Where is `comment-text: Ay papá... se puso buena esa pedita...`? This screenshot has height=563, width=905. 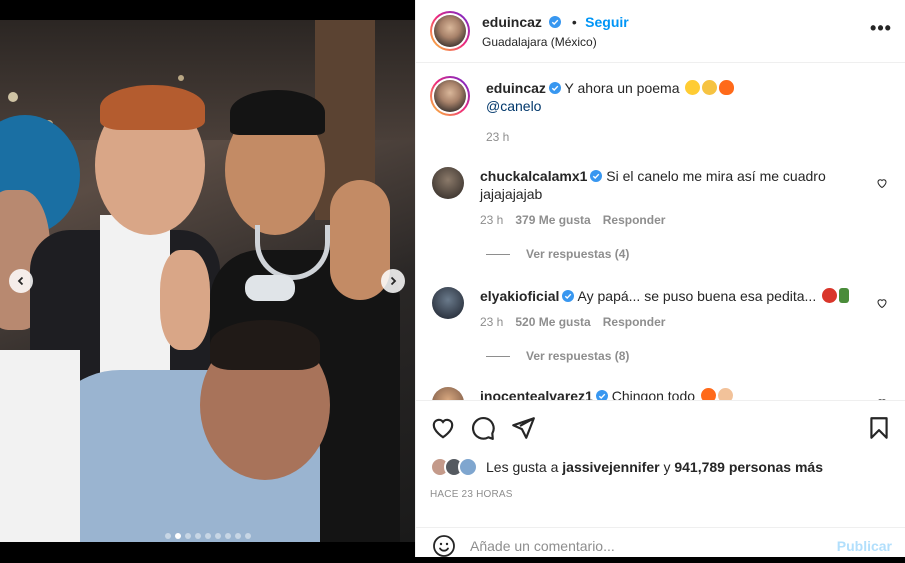
comment-text: Ay papá... se puso buena esa pedita... is located at coordinates (697, 296).